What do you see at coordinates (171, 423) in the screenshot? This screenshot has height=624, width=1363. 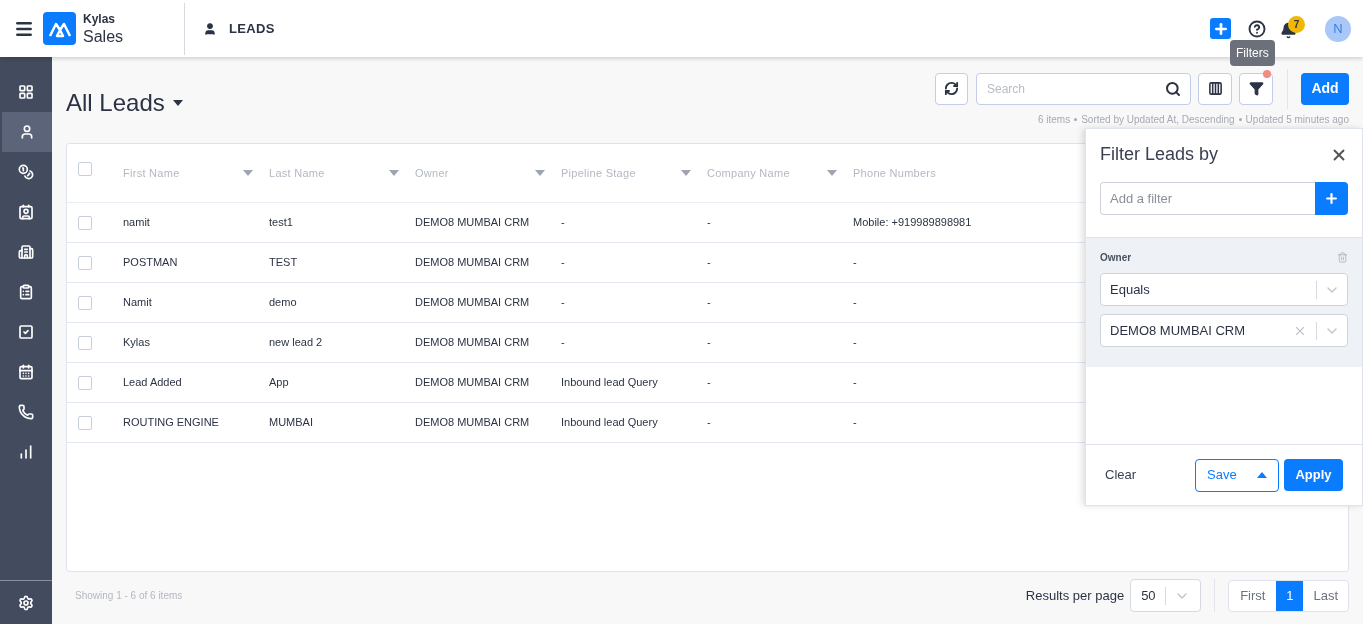 I see `table-cell-text: ROUTING ENGINE` at bounding box center [171, 423].